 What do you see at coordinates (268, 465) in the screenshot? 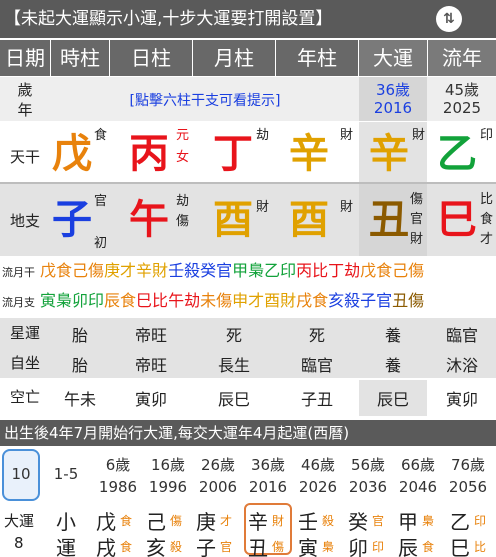
I see `dayun-age-4: 36歲` at bounding box center [268, 465].